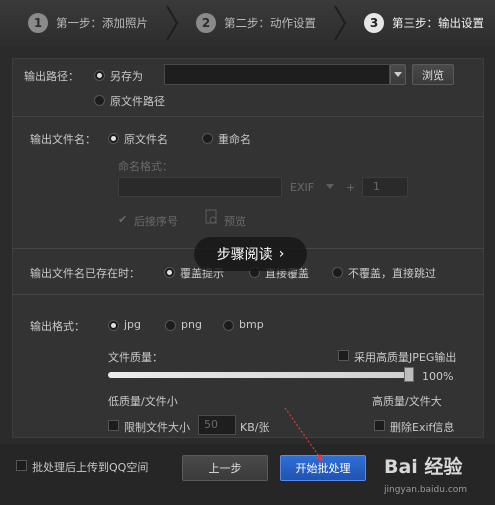 This screenshot has height=505, width=495. Describe the element at coordinates (426, 490) in the screenshot. I see `watermark-url: jingyan.baidu.com` at that location.